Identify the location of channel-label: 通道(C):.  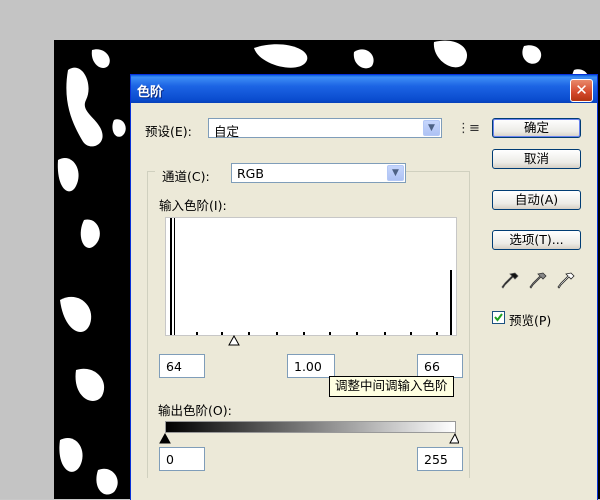
(186, 176).